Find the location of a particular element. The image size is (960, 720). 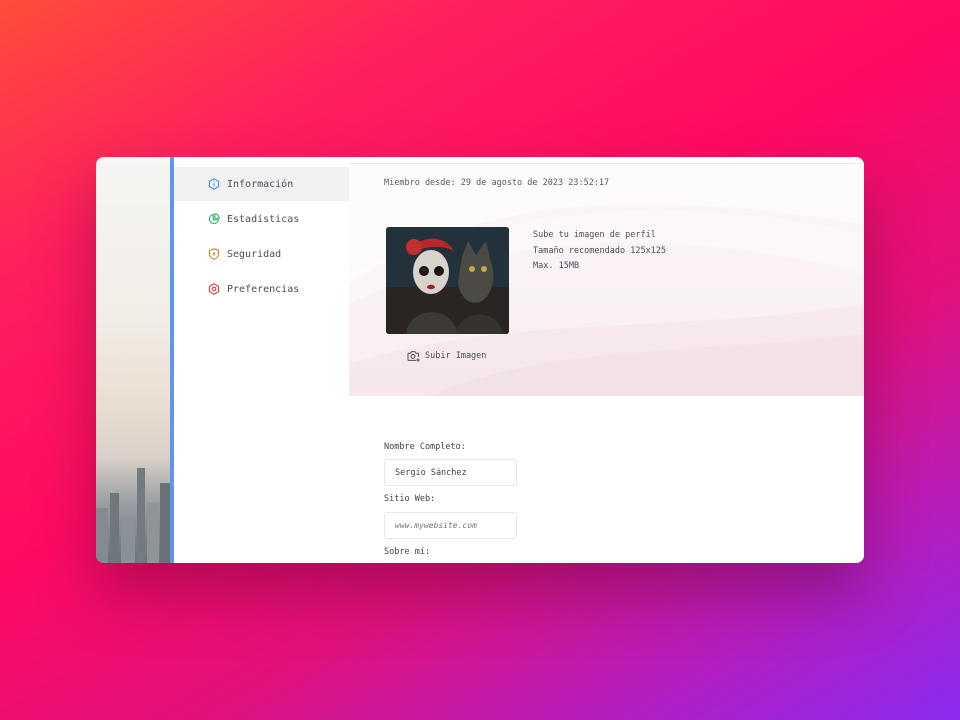

sidebar-item-label: Estadísticas is located at coordinates (263, 219).